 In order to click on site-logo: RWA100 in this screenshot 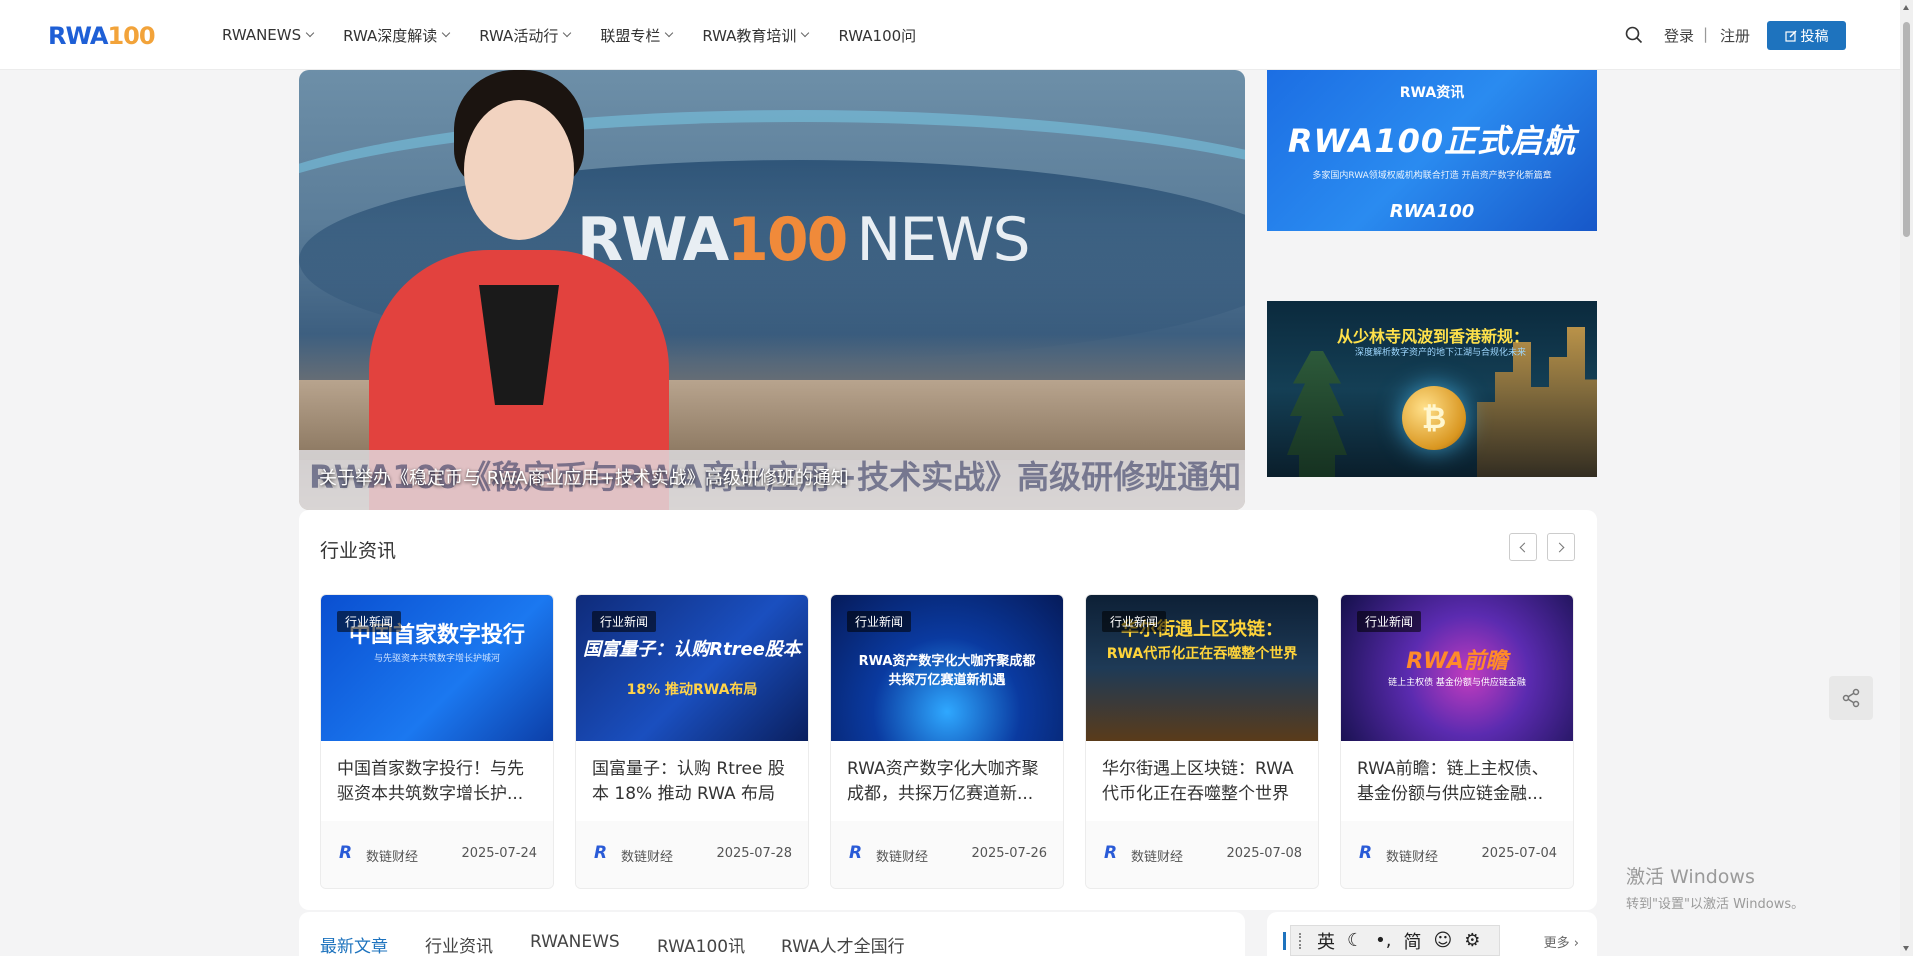, I will do `click(102, 36)`.